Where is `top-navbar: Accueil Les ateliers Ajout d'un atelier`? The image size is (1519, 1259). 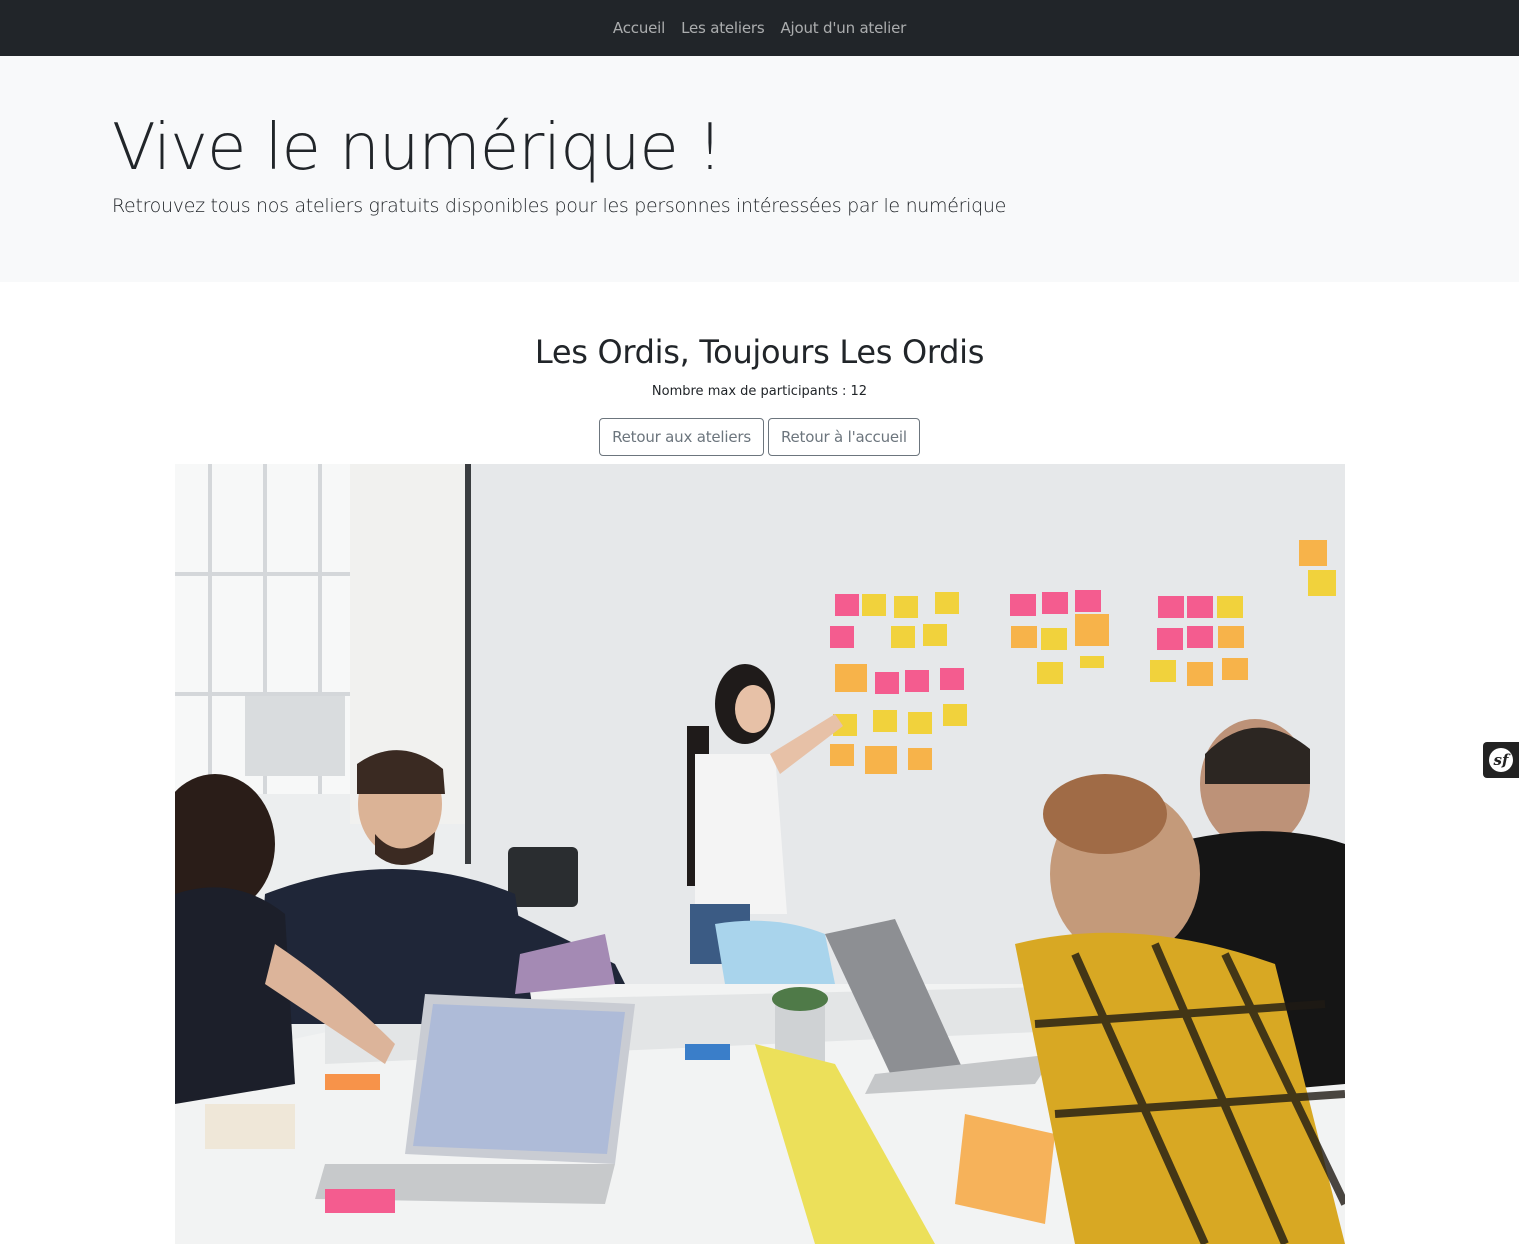 top-navbar: Accueil Les ateliers Ajout d'un atelier is located at coordinates (759, 28).